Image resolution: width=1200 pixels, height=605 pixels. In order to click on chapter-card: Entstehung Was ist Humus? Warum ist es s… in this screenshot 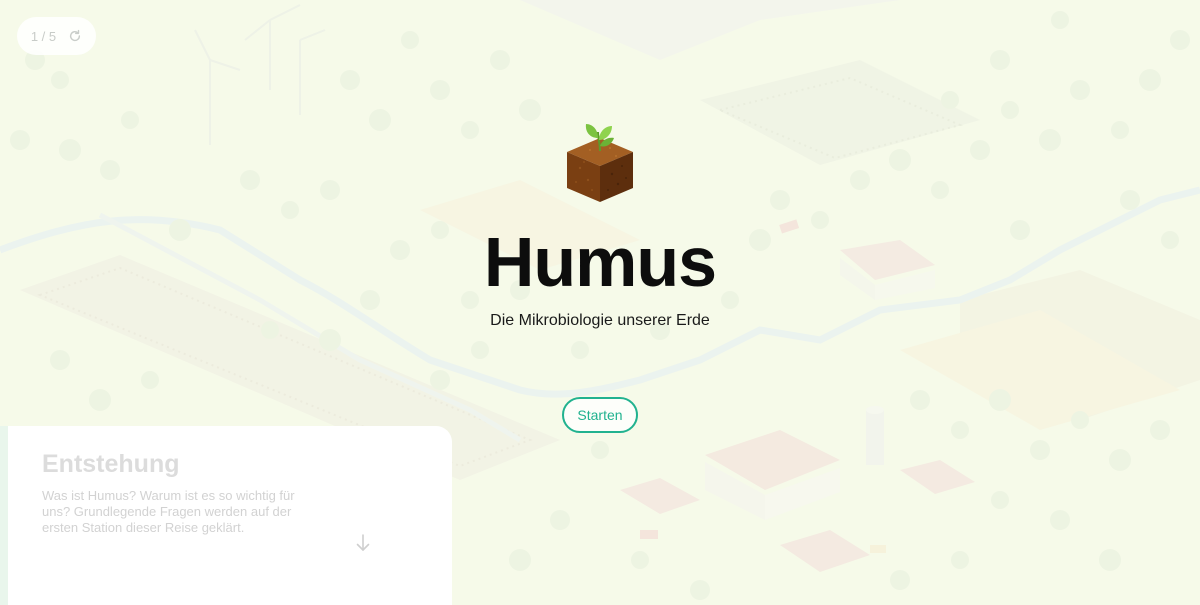, I will do `click(230, 515)`.